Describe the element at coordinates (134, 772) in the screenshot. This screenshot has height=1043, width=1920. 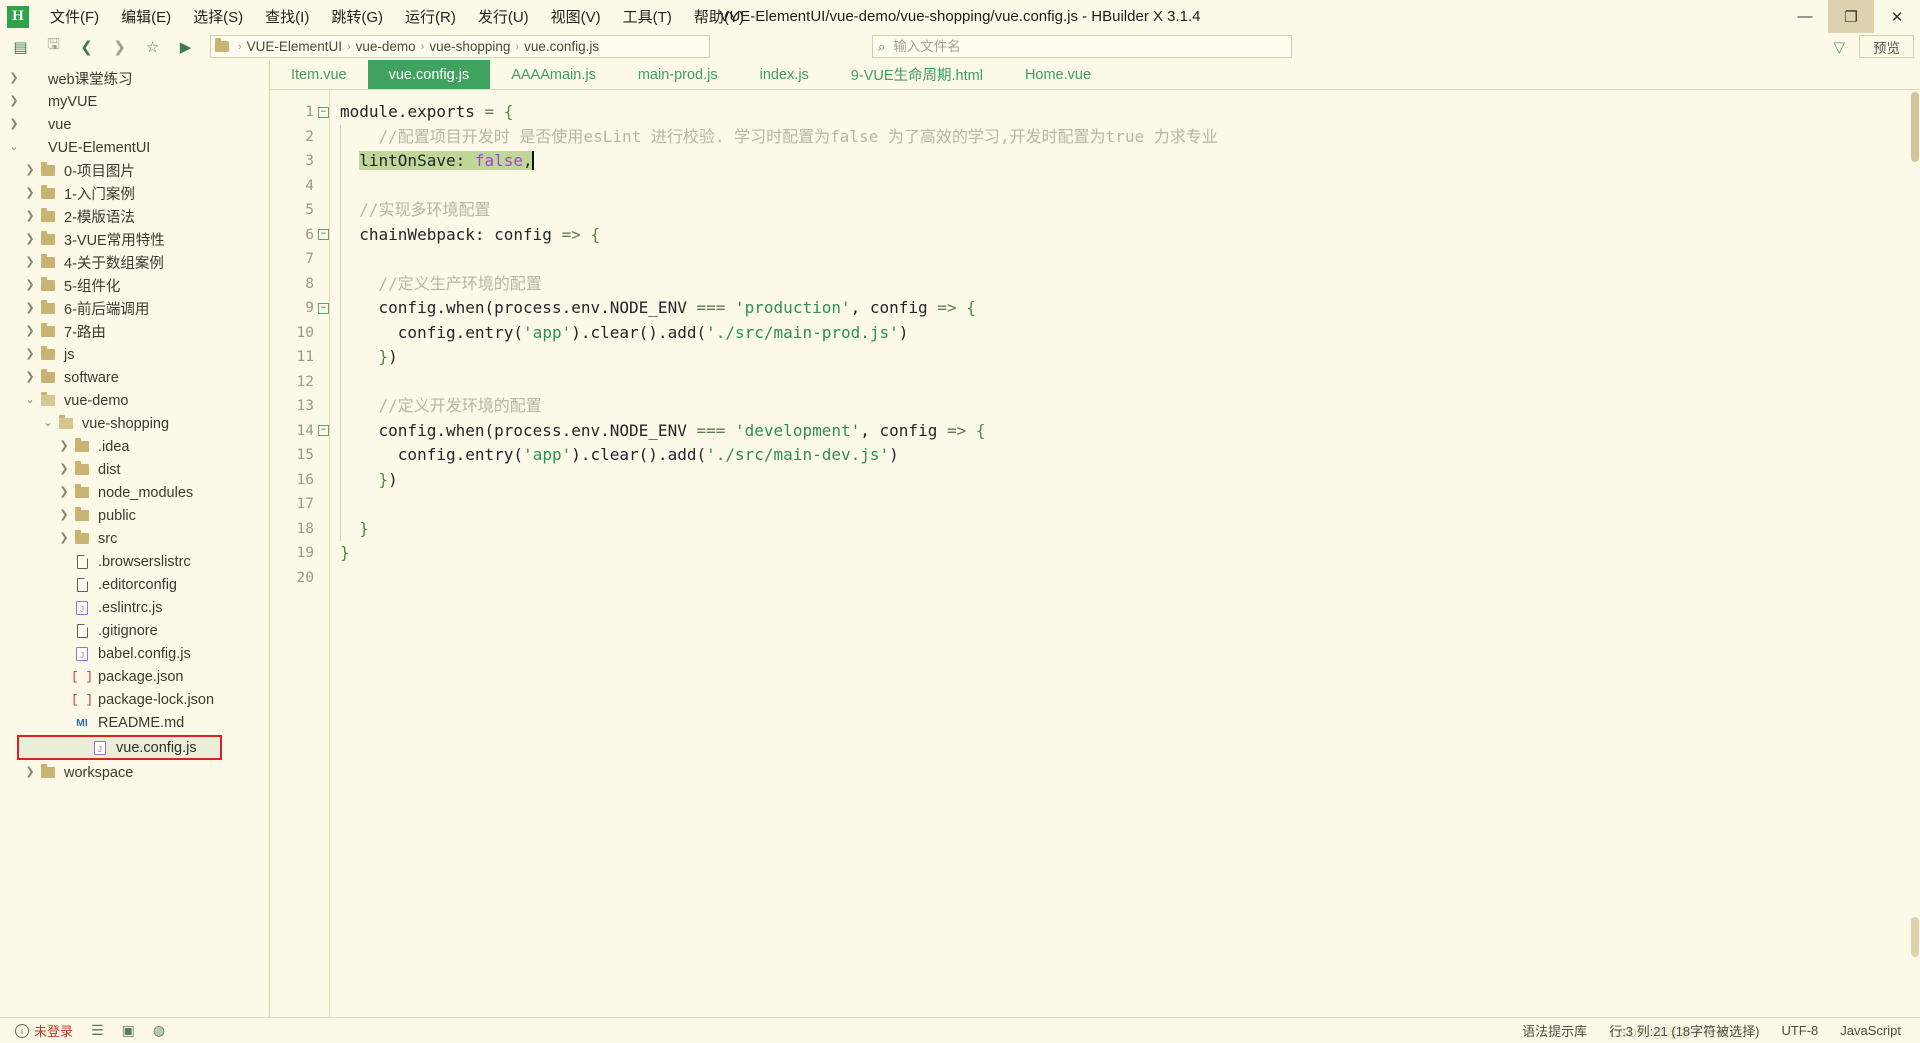
I see `tree-item-workspace: ❯ workspace` at that location.